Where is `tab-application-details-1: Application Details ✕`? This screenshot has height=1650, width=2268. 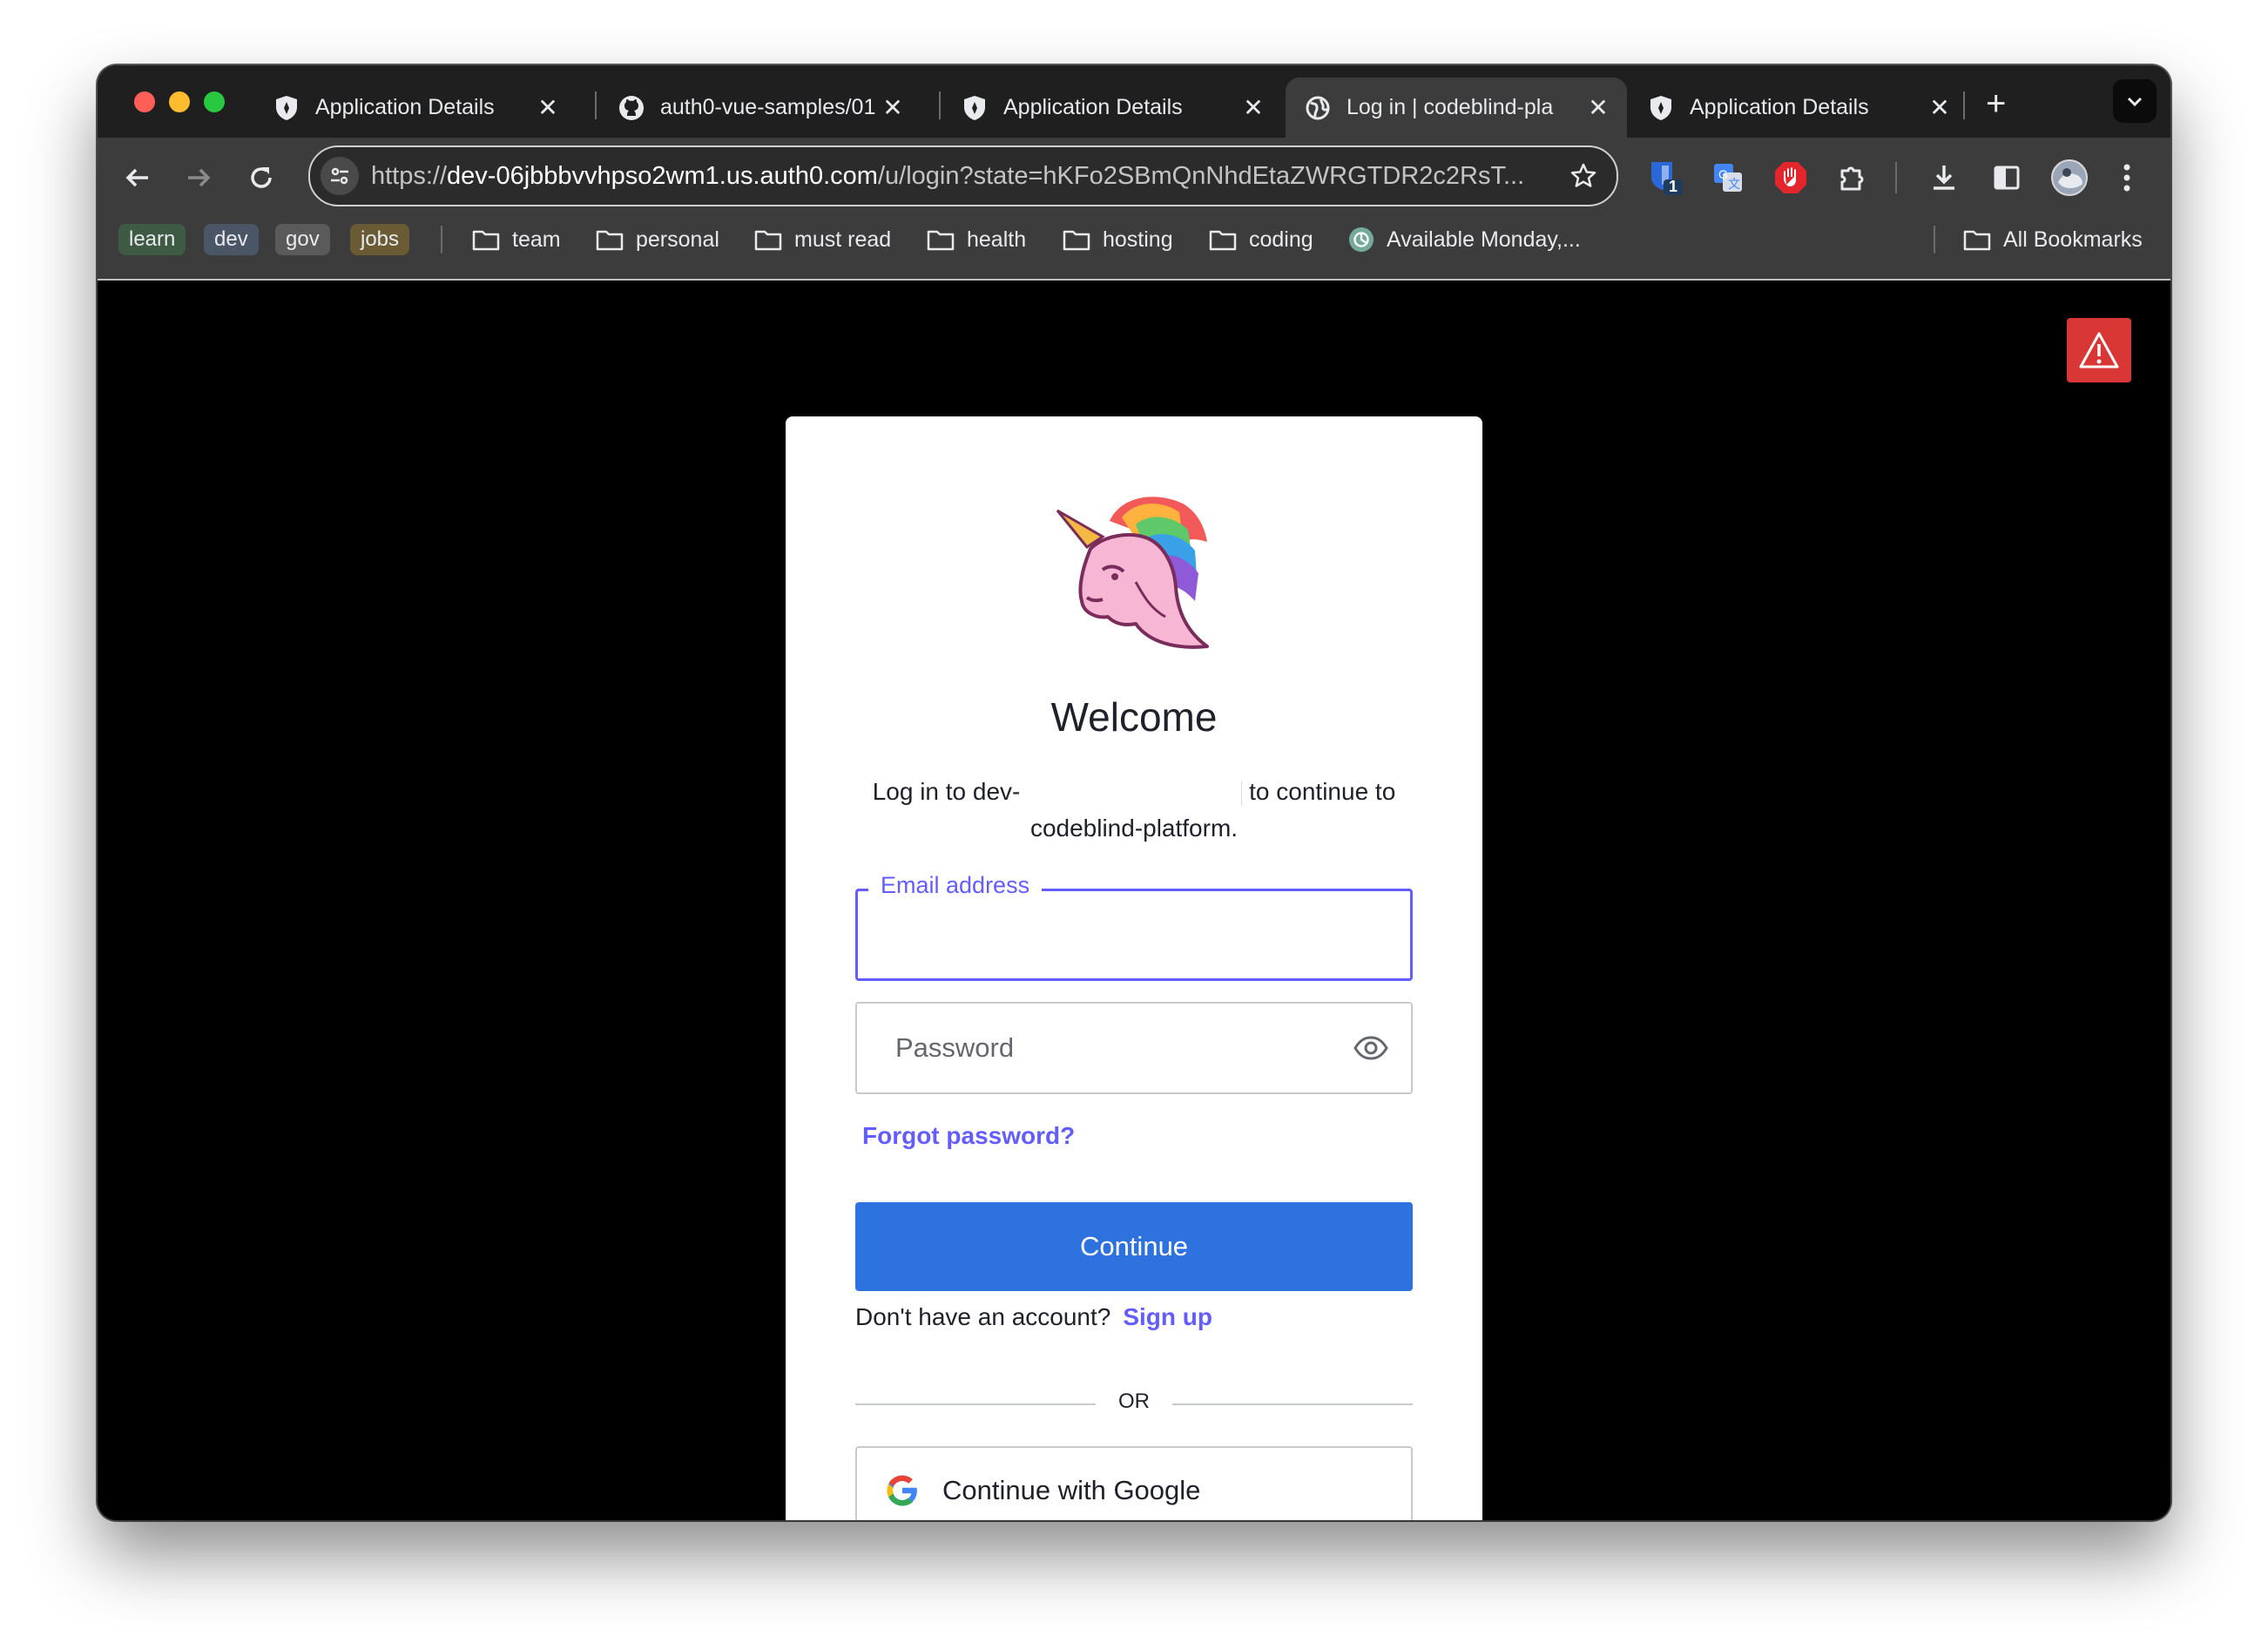 tab-application-details-1: Application Details ✕ is located at coordinates (415, 108).